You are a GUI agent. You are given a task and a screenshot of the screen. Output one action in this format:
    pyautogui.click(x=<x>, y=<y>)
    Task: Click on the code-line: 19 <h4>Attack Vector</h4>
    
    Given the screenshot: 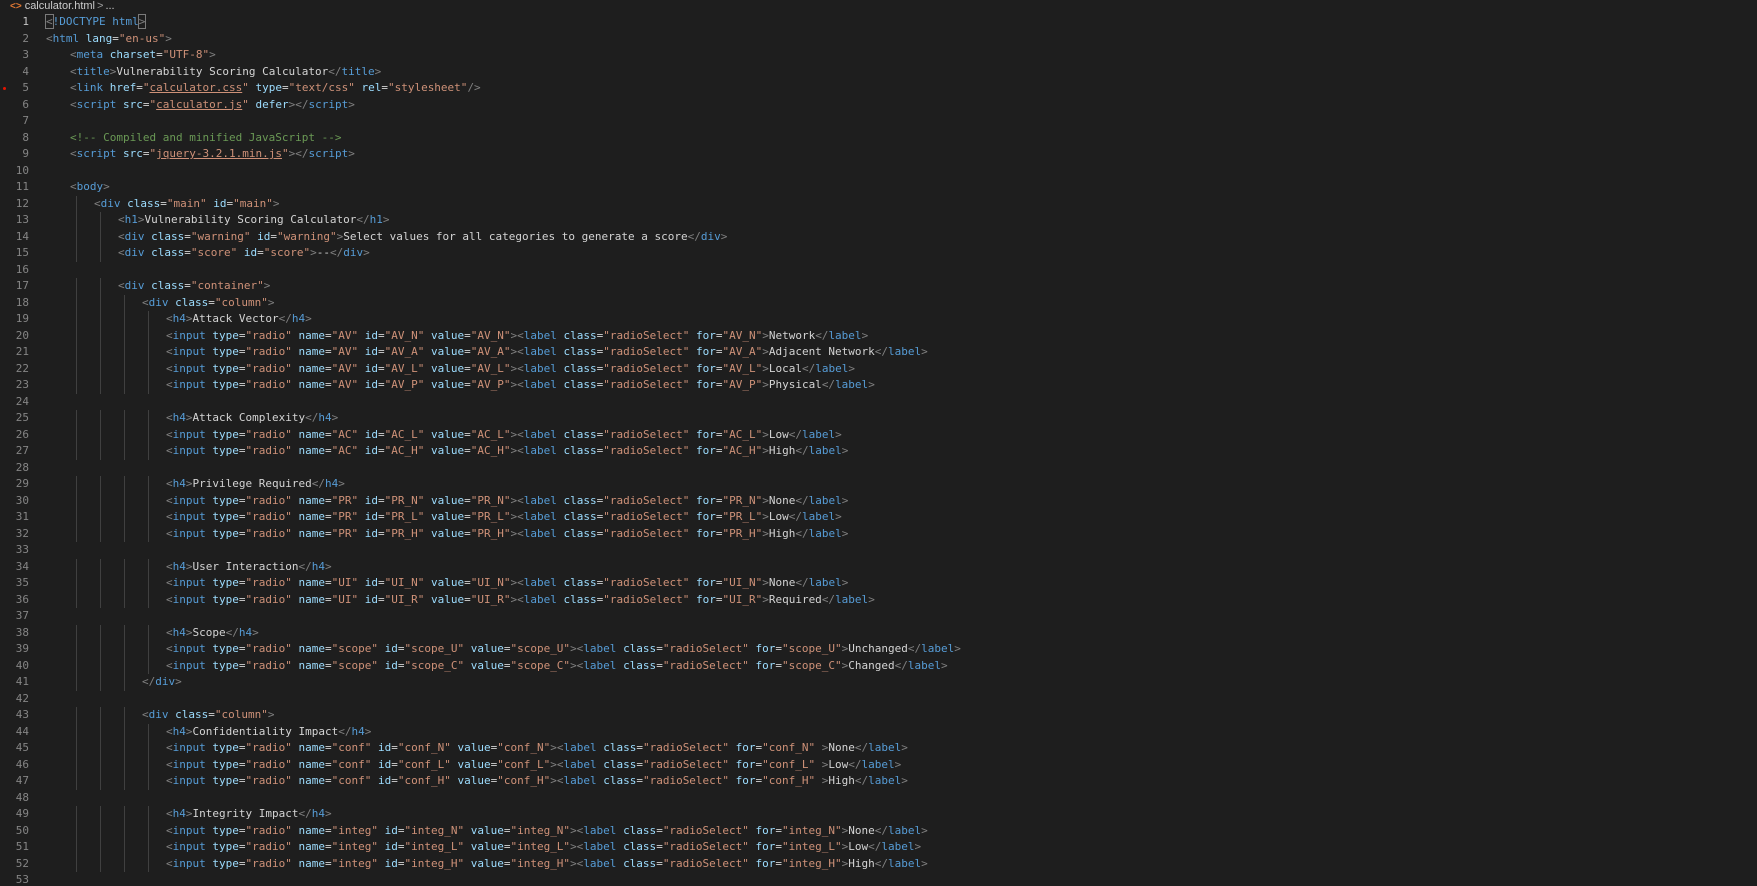 What is the action you would take?
    pyautogui.click(x=878, y=319)
    